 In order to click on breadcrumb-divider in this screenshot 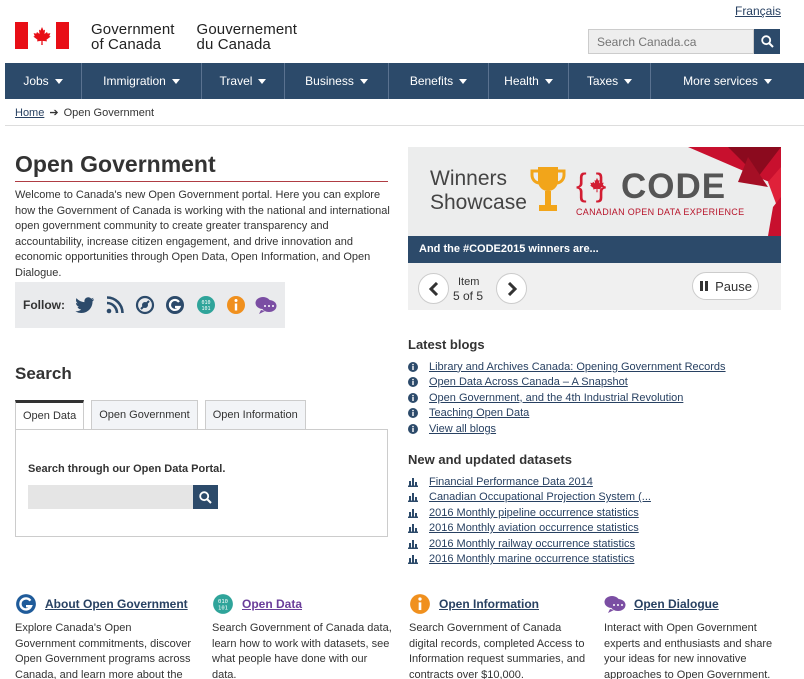, I will do `click(404, 125)`.